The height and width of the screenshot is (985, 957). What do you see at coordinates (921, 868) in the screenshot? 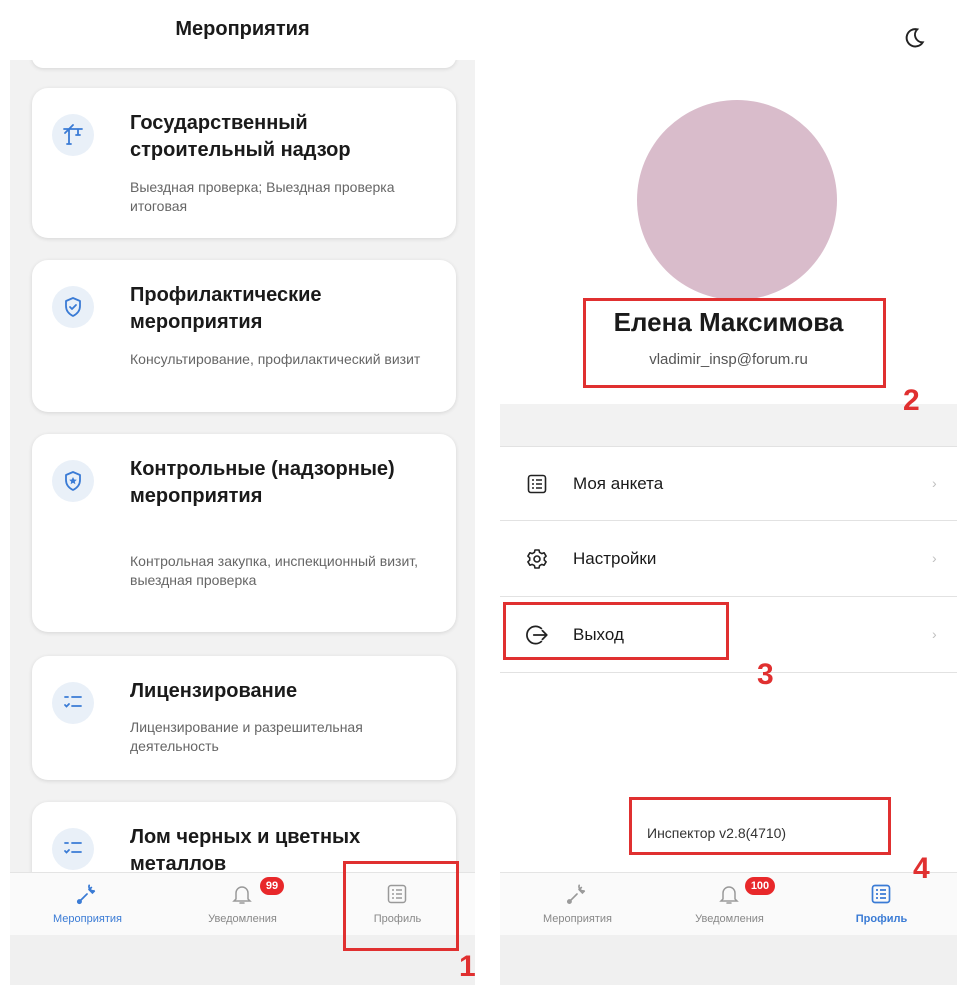
I see `annotation-number: 4` at bounding box center [921, 868].